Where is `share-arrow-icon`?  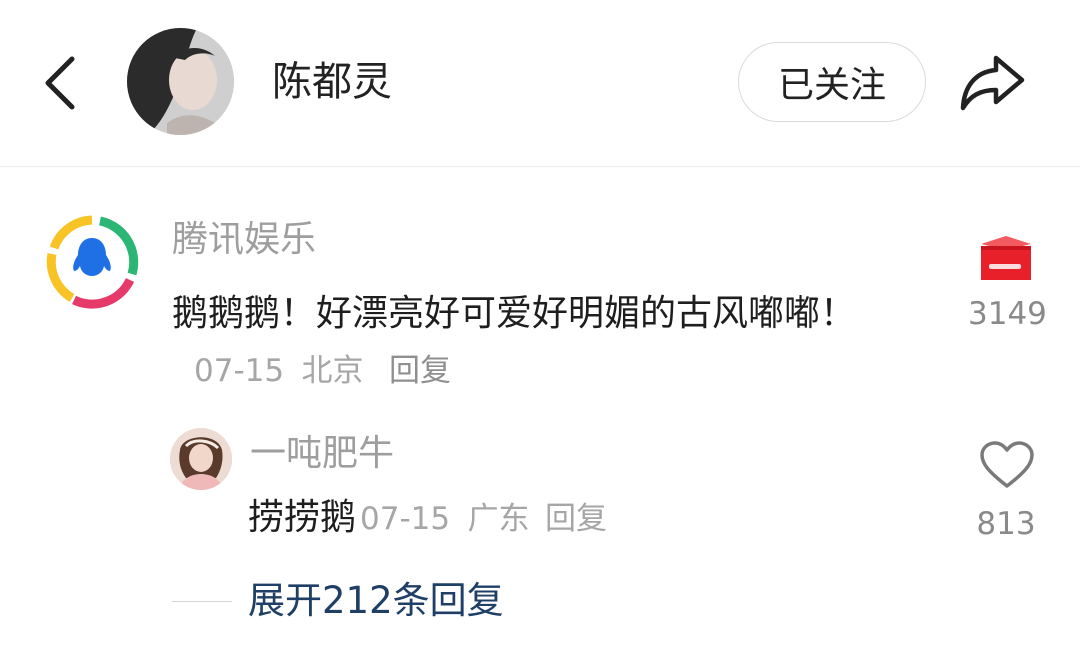 share-arrow-icon is located at coordinates (992, 83).